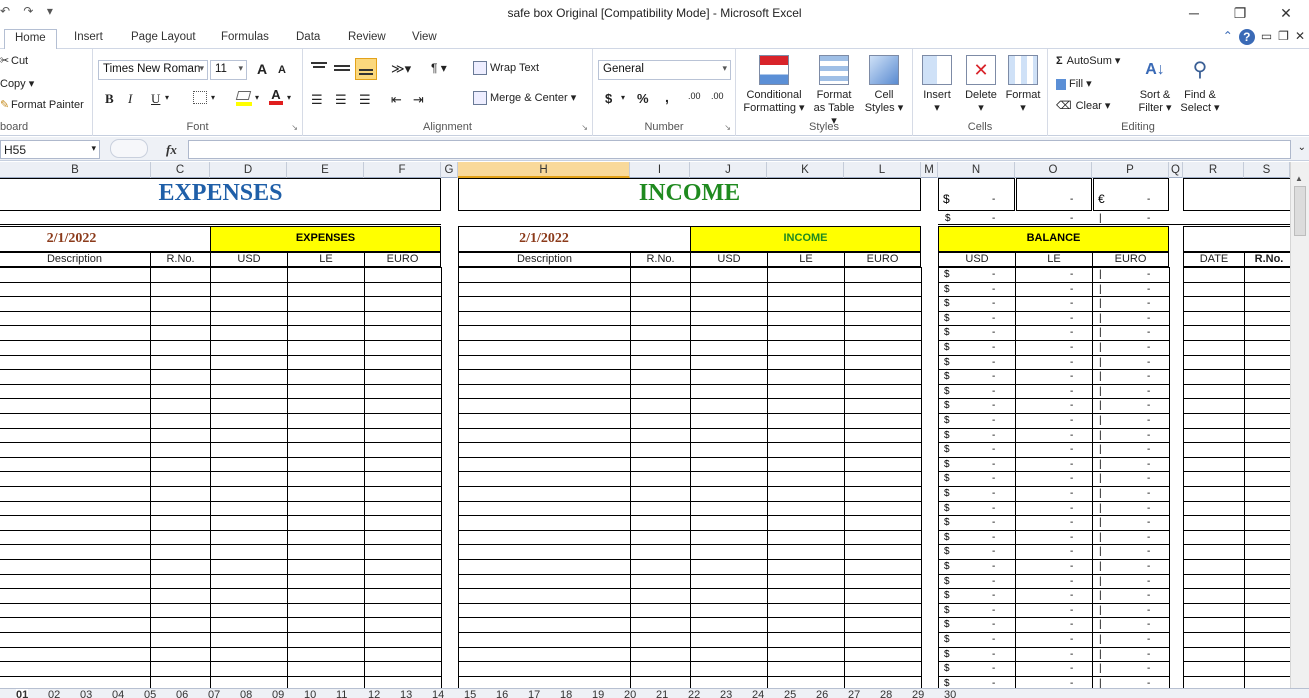 This screenshot has width=1309, height=698. What do you see at coordinates (758, 693) in the screenshot?
I see `sheet-tab-24: 24` at bounding box center [758, 693].